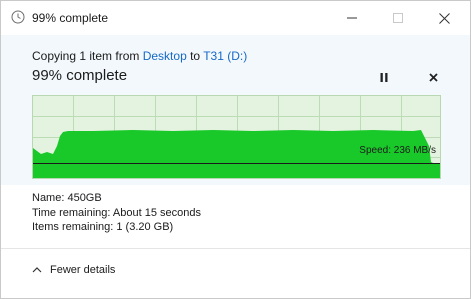 This screenshot has height=299, width=471. I want to click on file-name: Name: 450GB, so click(67, 198).